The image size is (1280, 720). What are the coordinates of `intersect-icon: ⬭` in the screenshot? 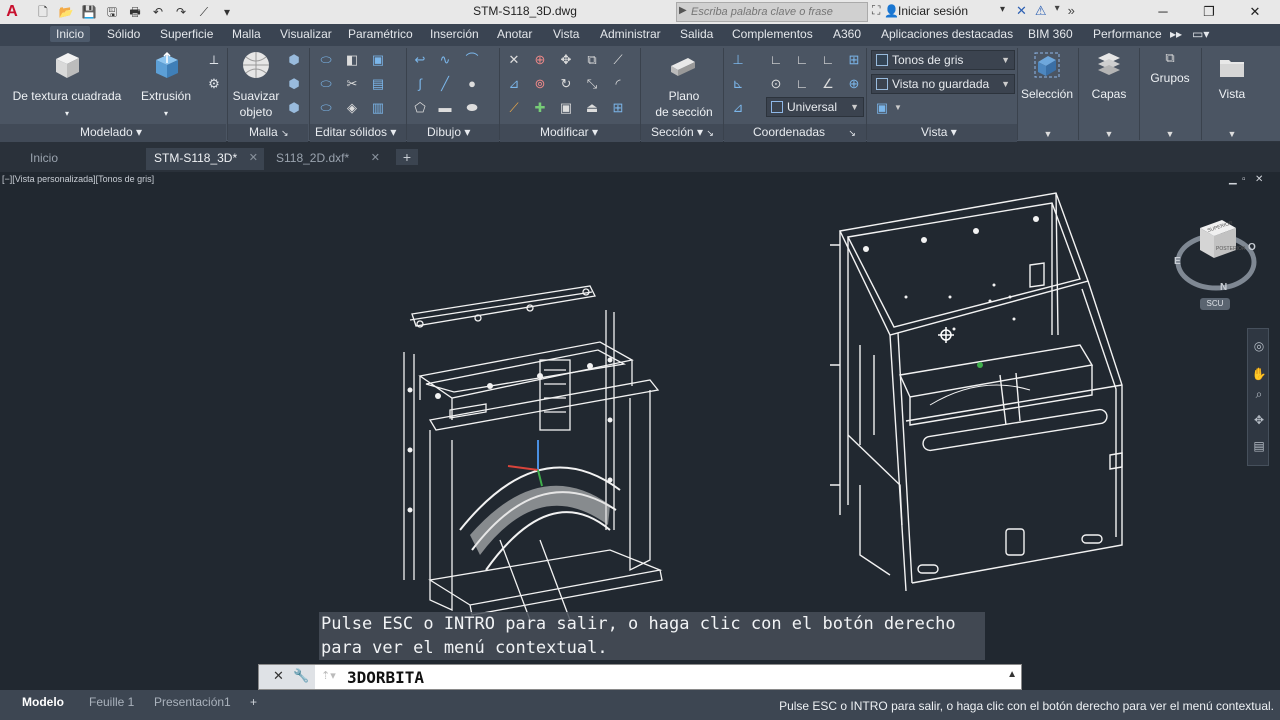 It's located at (326, 108).